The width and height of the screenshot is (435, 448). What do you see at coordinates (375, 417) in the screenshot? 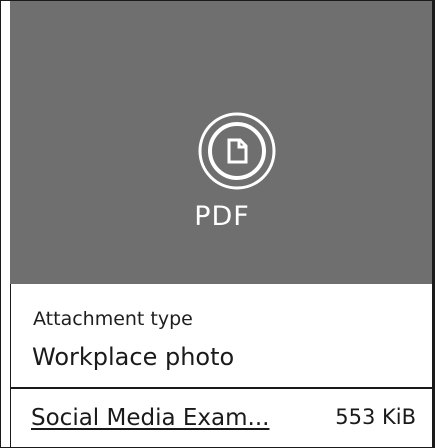
I see `file-size: 553 KiB` at bounding box center [375, 417].